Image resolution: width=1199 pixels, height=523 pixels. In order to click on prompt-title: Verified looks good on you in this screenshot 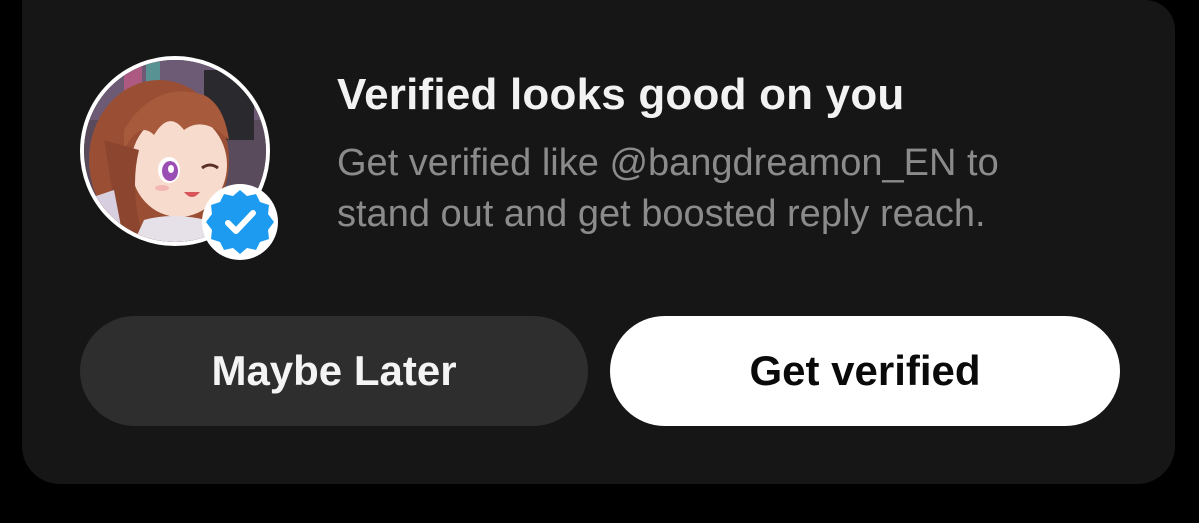, I will do `click(621, 94)`.